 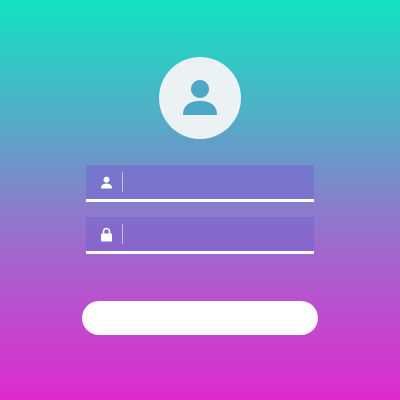 What do you see at coordinates (218, 234) in the screenshot?
I see `password-input` at bounding box center [218, 234].